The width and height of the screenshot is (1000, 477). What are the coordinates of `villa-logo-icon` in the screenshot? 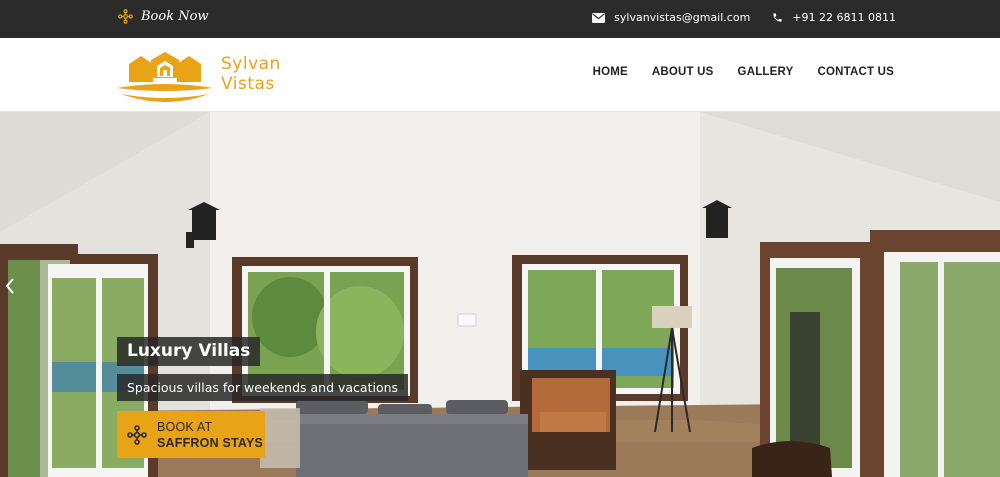 It's located at (165, 77).